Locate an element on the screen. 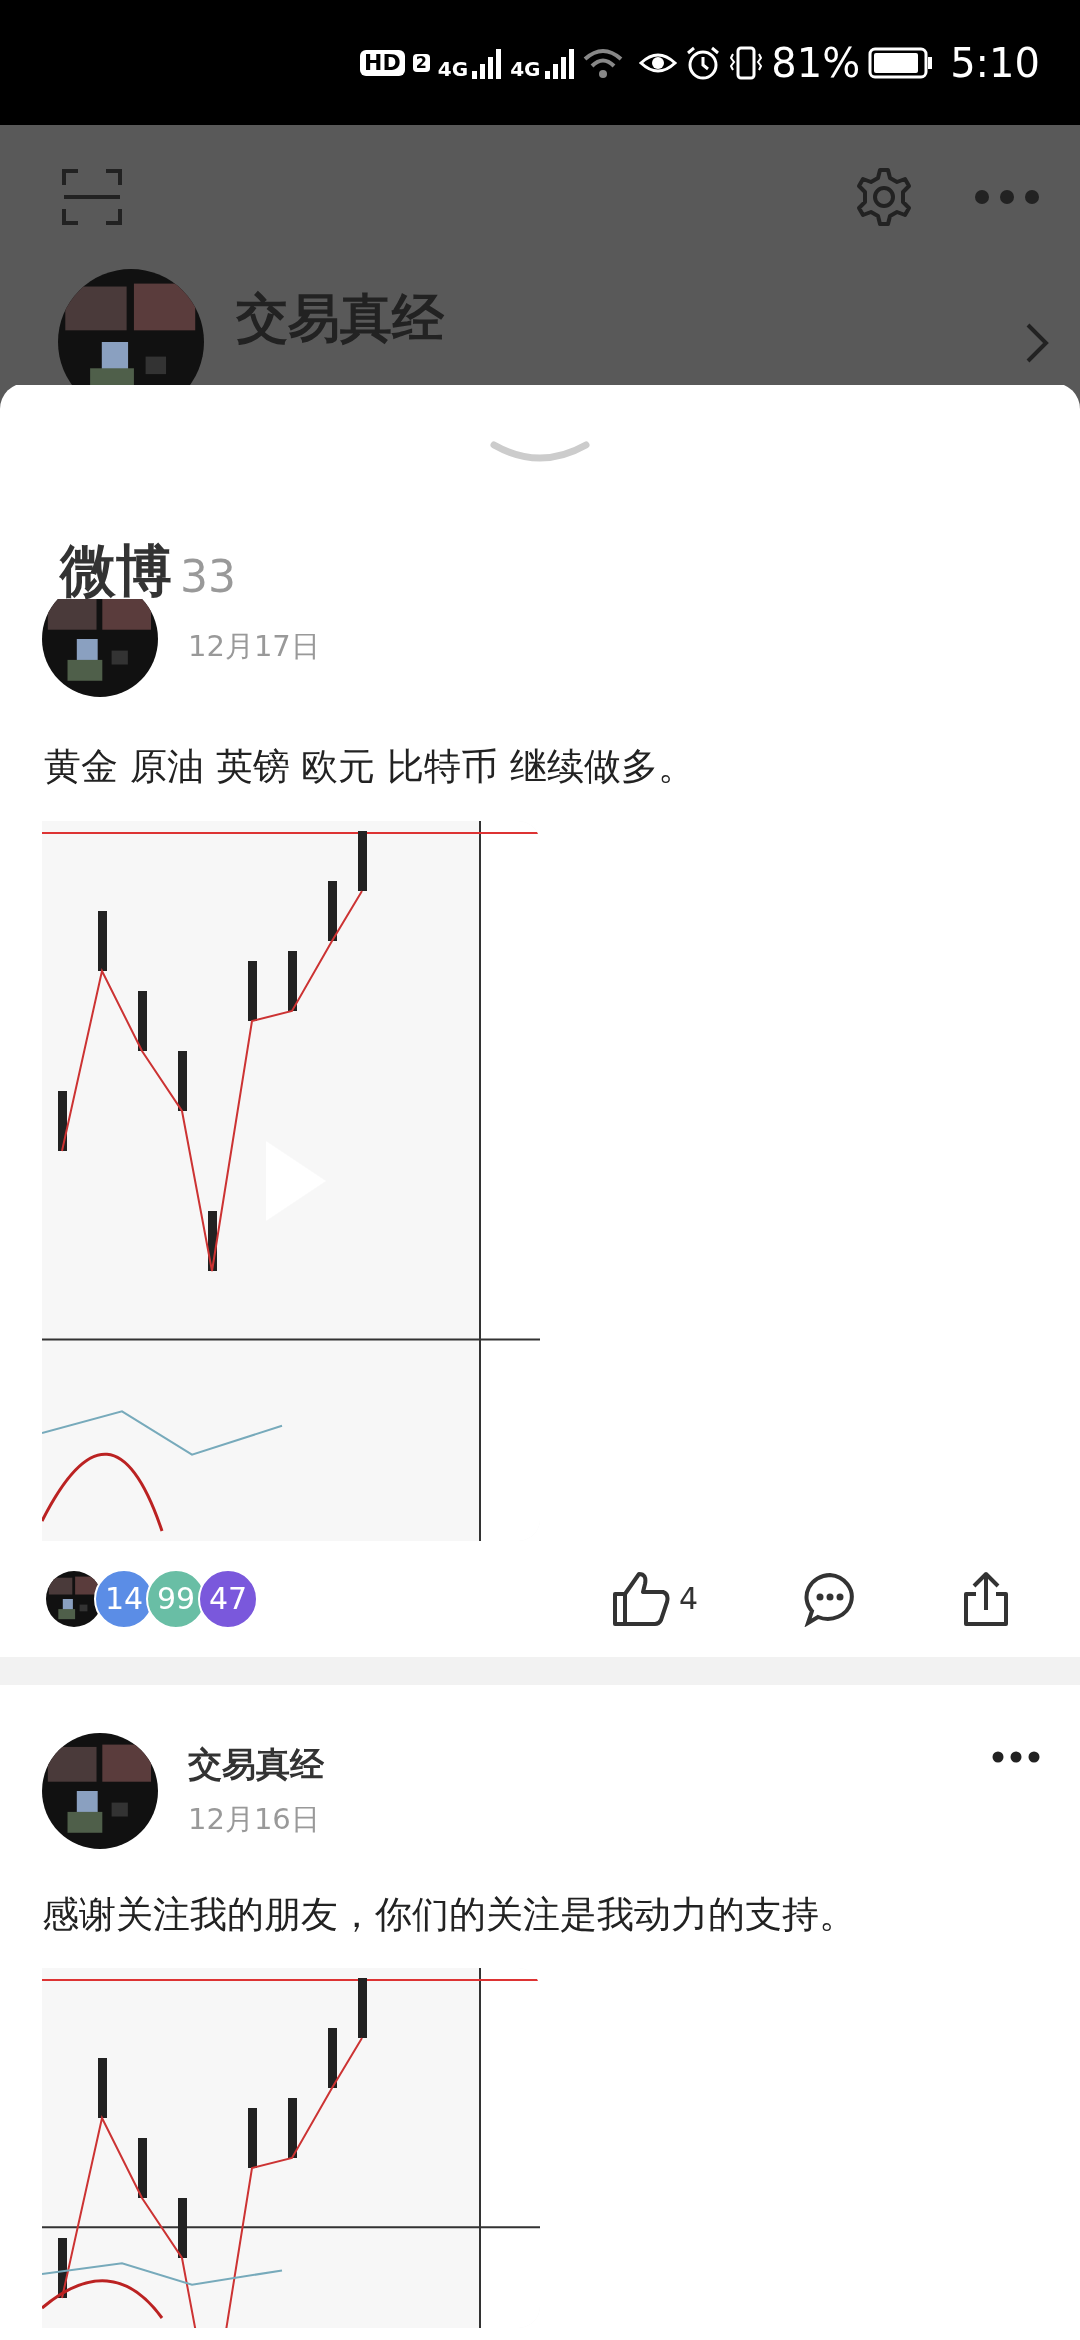 Image resolution: width=1080 pixels, height=2340 pixels. like-button: 4 is located at coordinates (654, 1598).